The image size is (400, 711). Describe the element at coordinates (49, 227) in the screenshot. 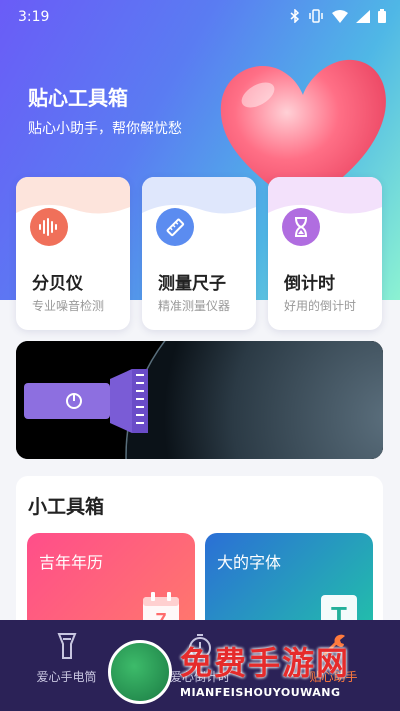

I see `sound-wave-icon` at that location.